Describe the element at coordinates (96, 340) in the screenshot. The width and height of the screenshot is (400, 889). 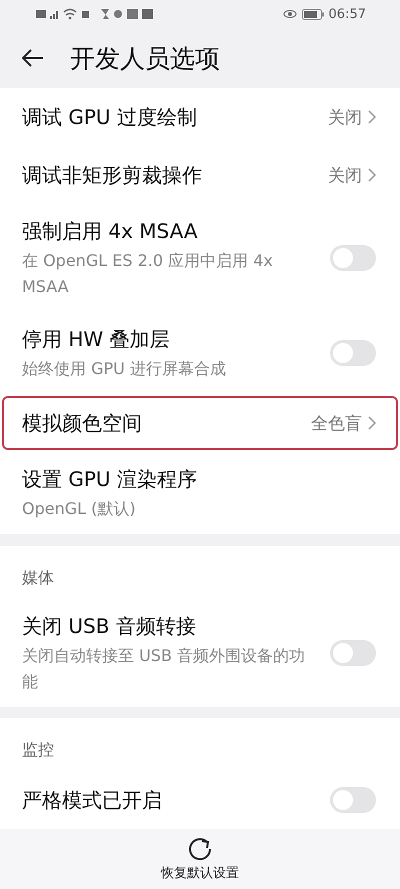
I see `setting-title: 停用 HW 叠加层` at that location.